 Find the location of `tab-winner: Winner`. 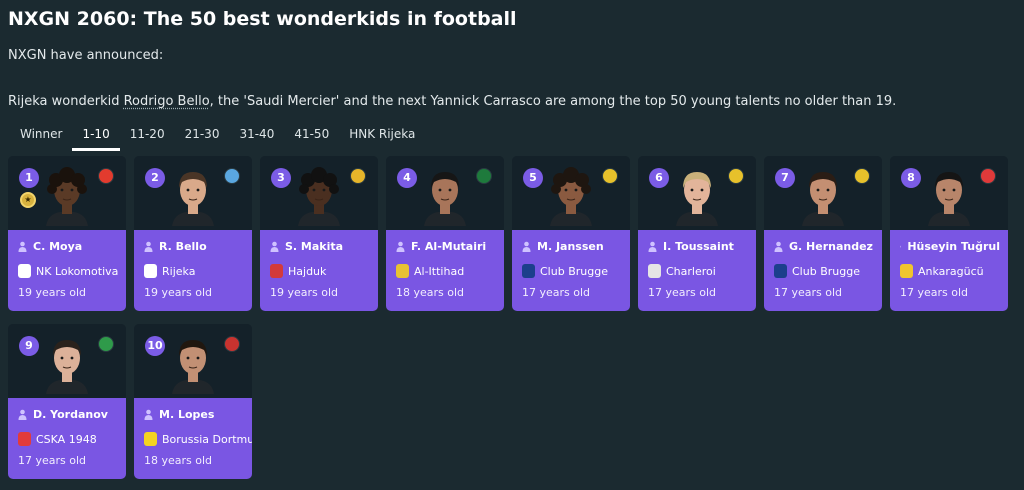

tab-winner: Winner is located at coordinates (41, 136).